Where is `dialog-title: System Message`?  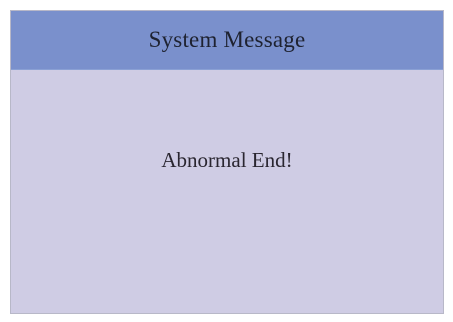
dialog-title: System Message is located at coordinates (227, 39).